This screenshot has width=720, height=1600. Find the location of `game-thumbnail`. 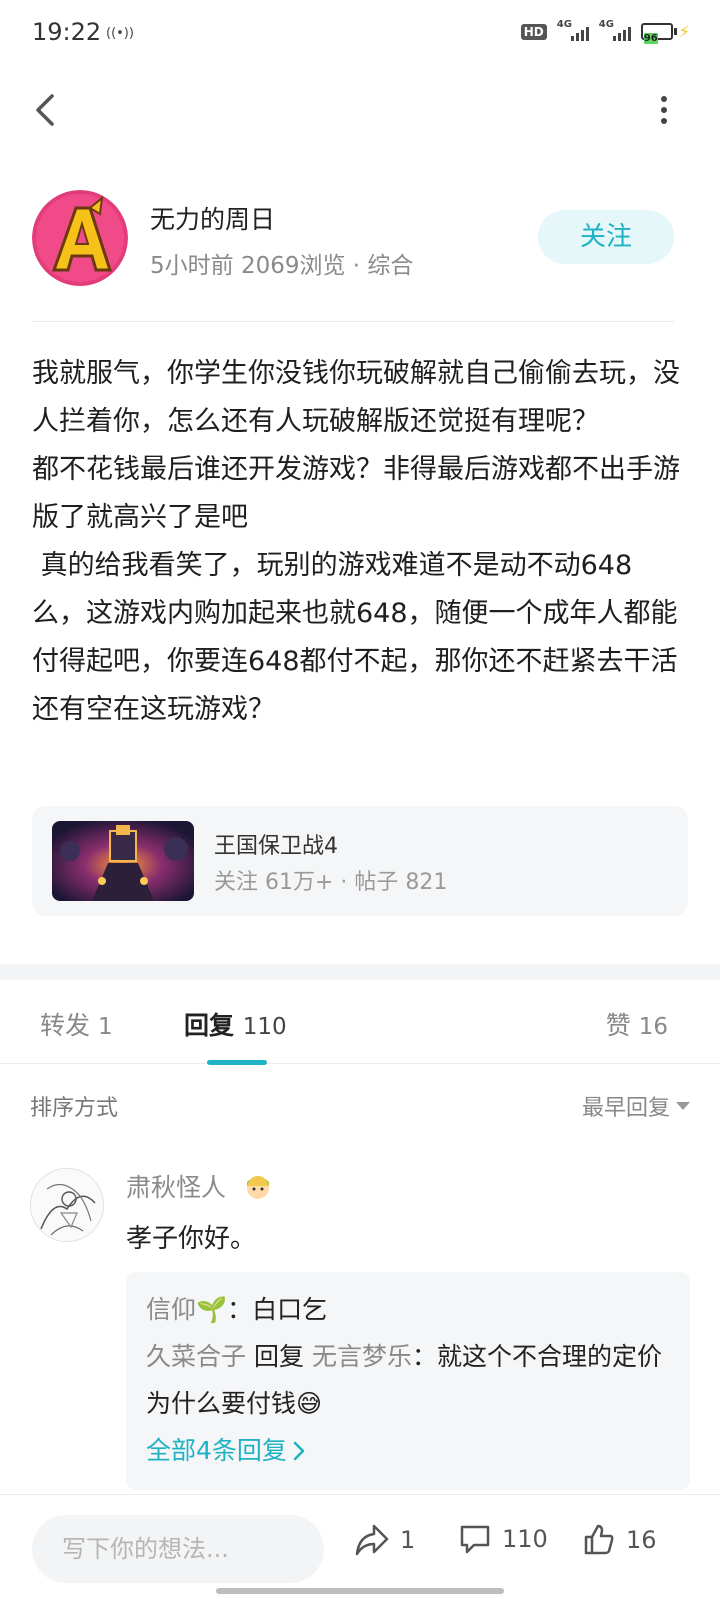

game-thumbnail is located at coordinates (123, 861).